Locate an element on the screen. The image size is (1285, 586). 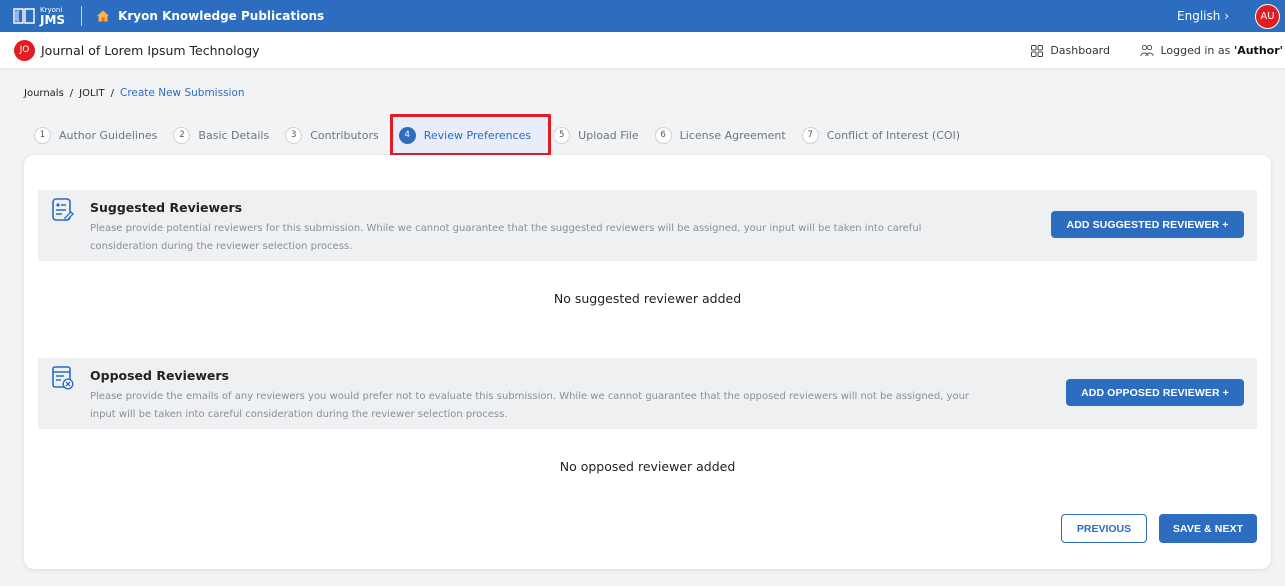
book-icon is located at coordinates (24, 16).